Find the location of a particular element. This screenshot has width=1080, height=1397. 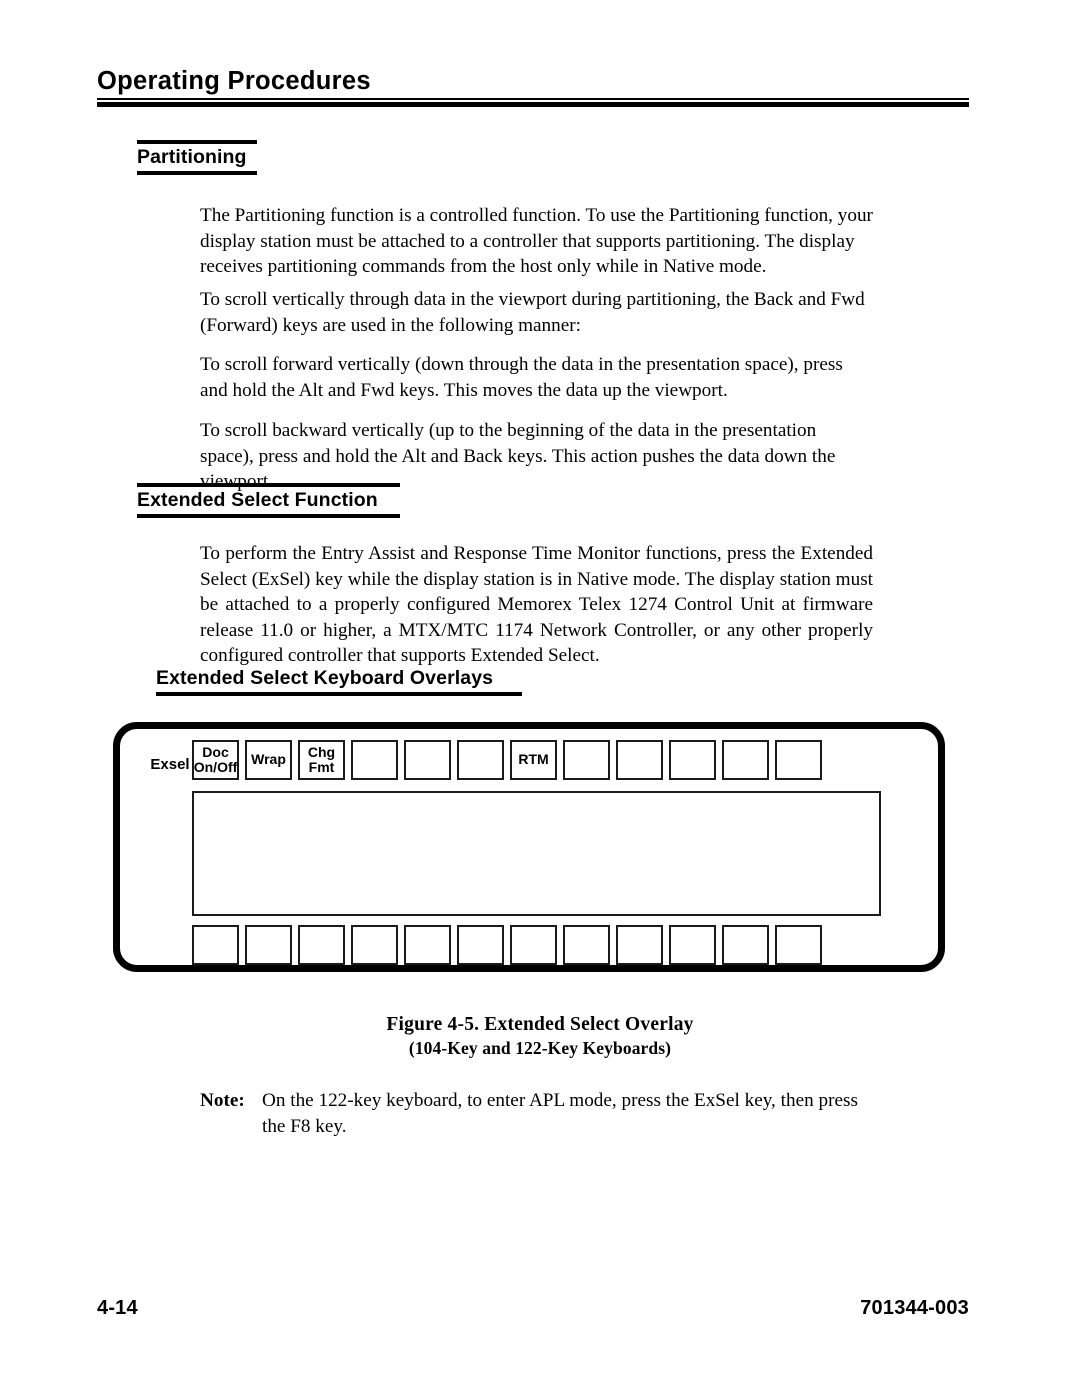

heading-keyboard-overlays: Extended Select Keyboard Overlays is located at coordinates (339, 681).